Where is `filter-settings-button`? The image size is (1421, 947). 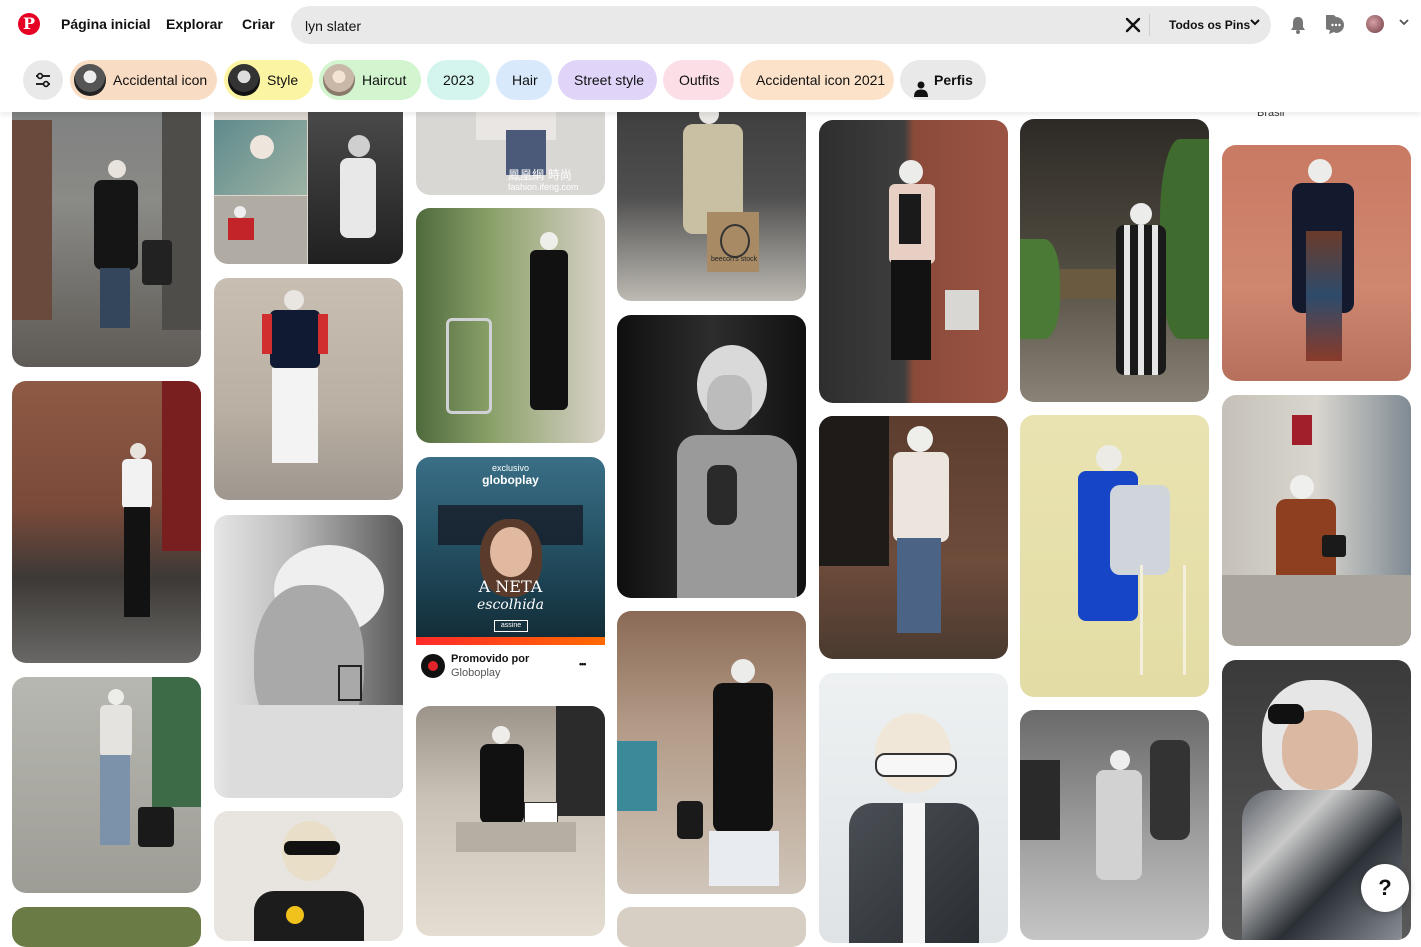 filter-settings-button is located at coordinates (43, 80).